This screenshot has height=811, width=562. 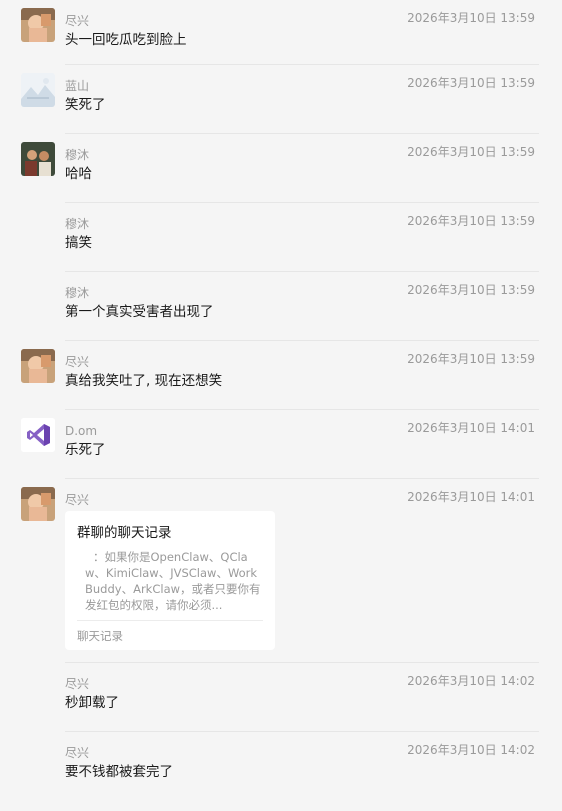 I want to click on message-item: 蓝山 2026年3月10日 13:59 笑死了, so click(x=281, y=99).